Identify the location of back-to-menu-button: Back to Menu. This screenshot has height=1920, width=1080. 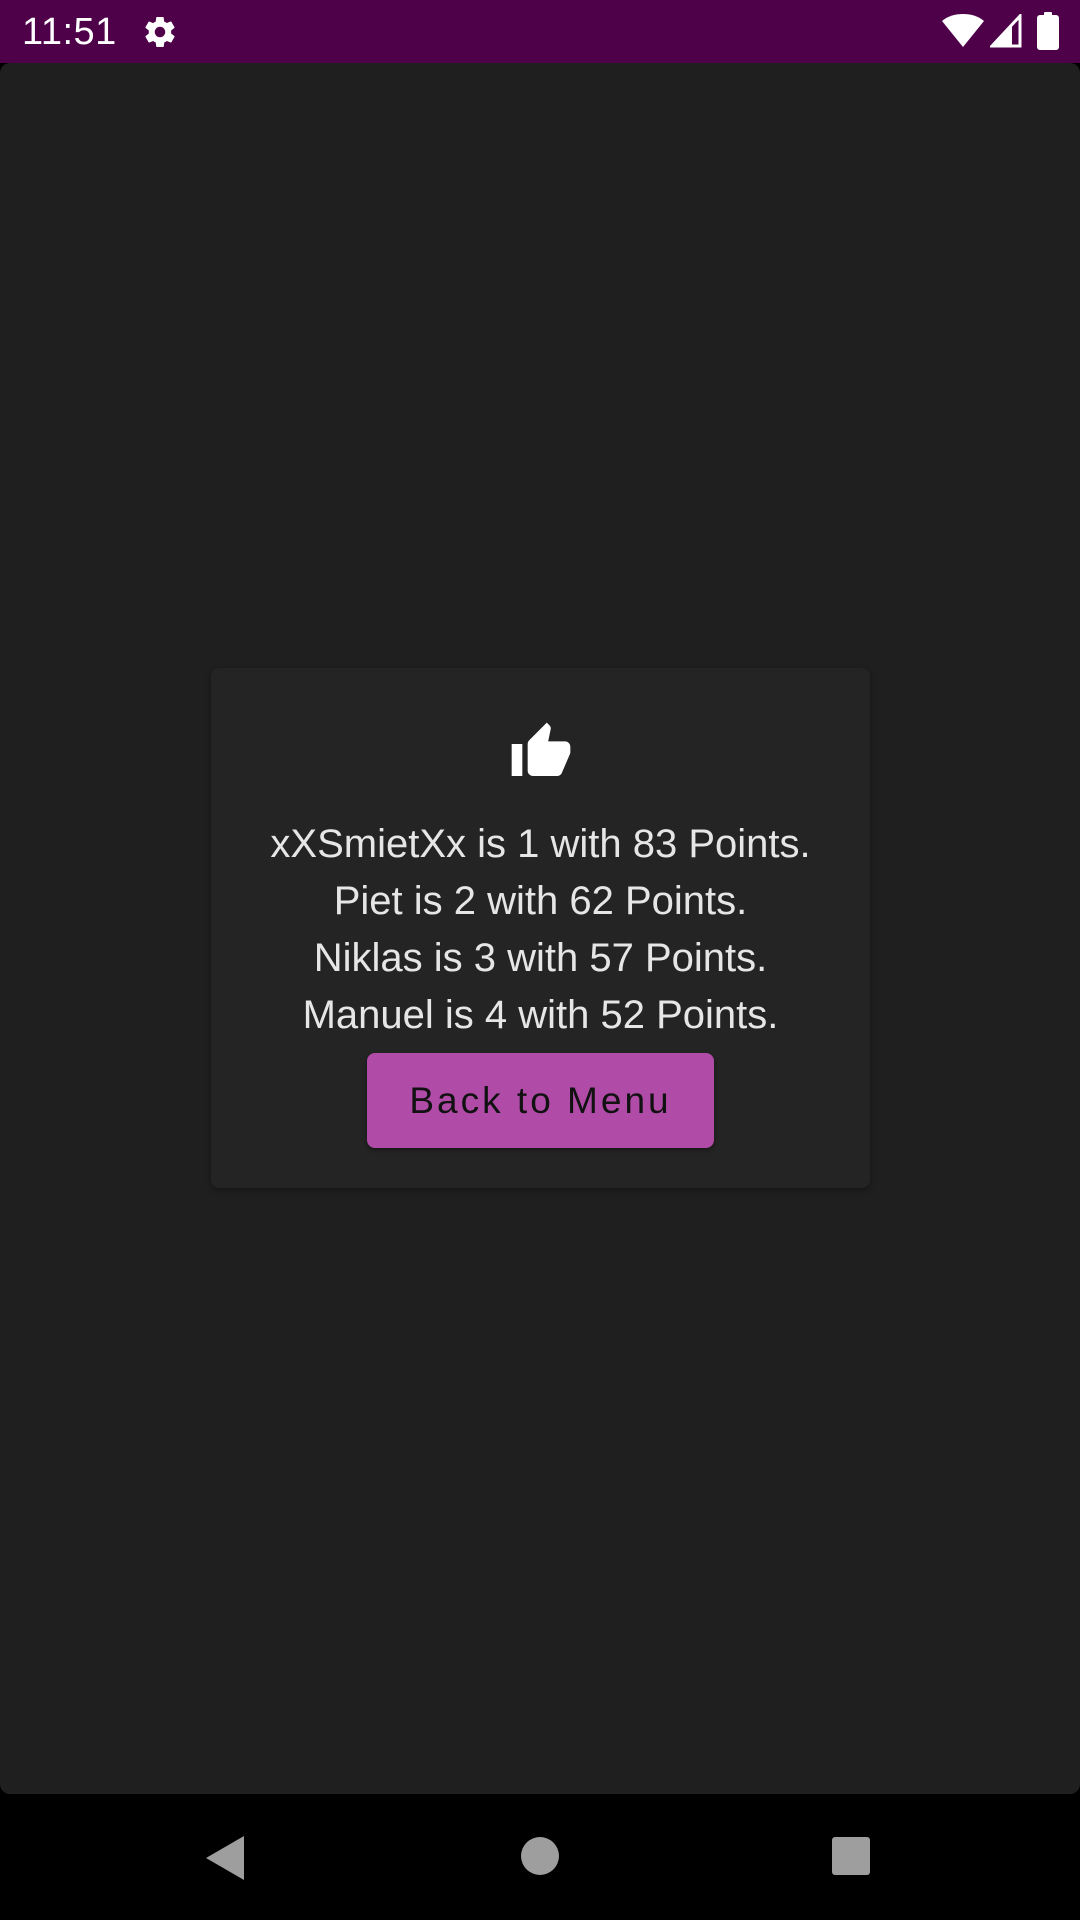
(540, 1100).